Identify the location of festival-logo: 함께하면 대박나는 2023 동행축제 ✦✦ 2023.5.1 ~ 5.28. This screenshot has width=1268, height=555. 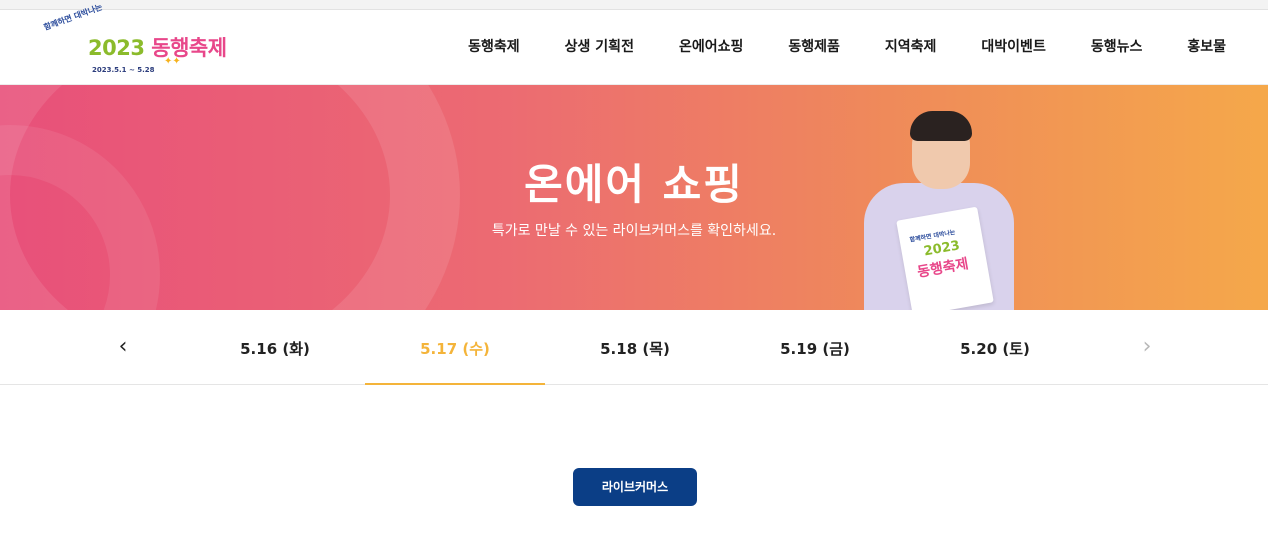
(133, 41).